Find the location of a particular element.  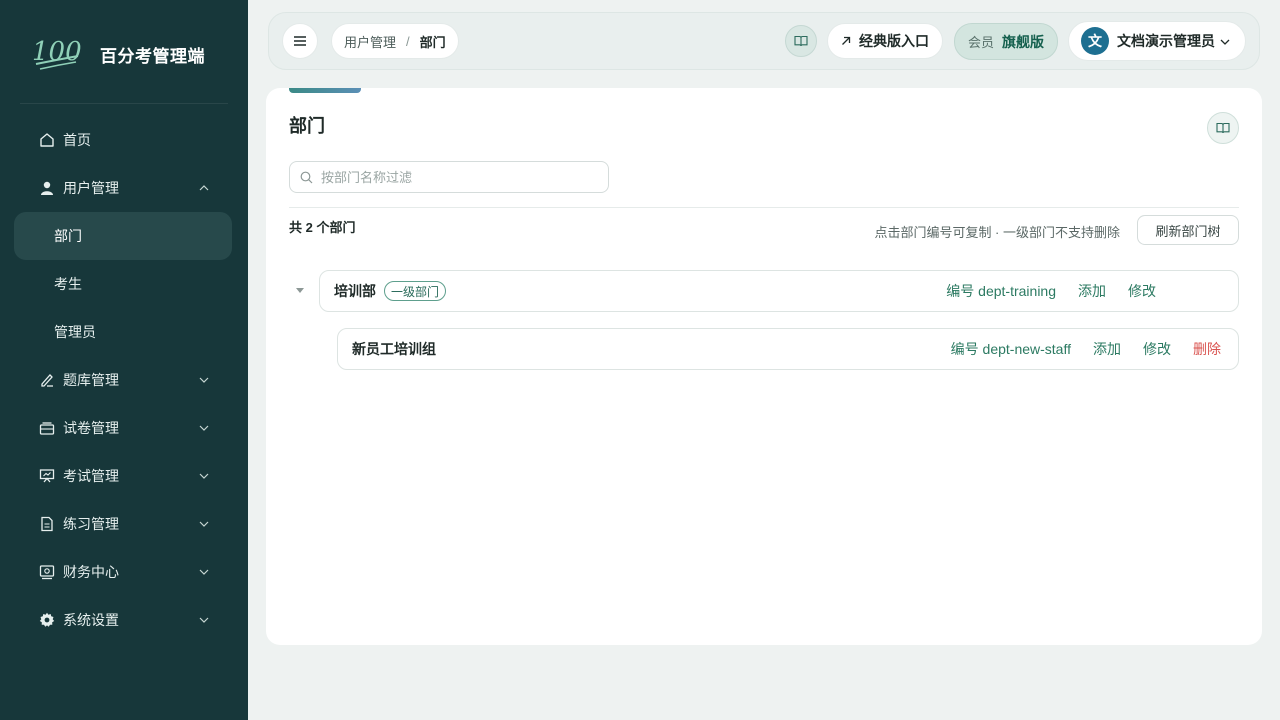

user-name: 文档演示管理员 is located at coordinates (1166, 41).